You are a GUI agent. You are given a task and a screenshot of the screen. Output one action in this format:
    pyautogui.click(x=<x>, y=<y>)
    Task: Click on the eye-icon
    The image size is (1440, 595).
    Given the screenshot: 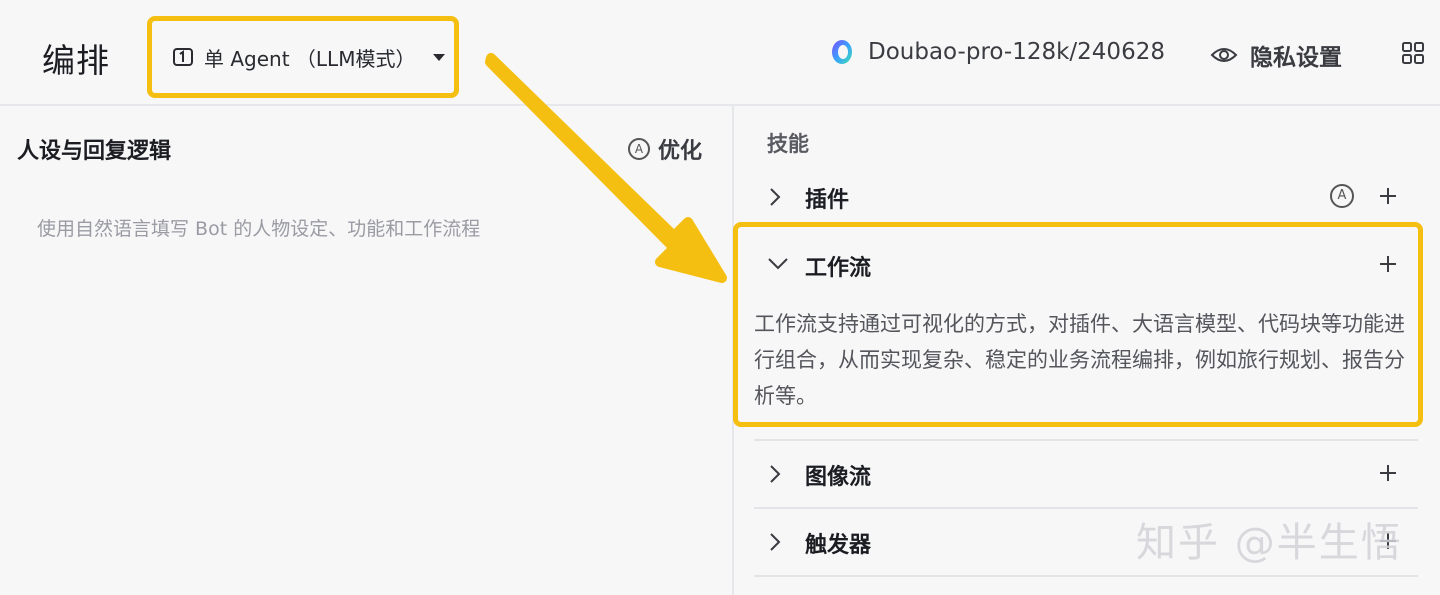 What is the action you would take?
    pyautogui.click(x=1224, y=55)
    